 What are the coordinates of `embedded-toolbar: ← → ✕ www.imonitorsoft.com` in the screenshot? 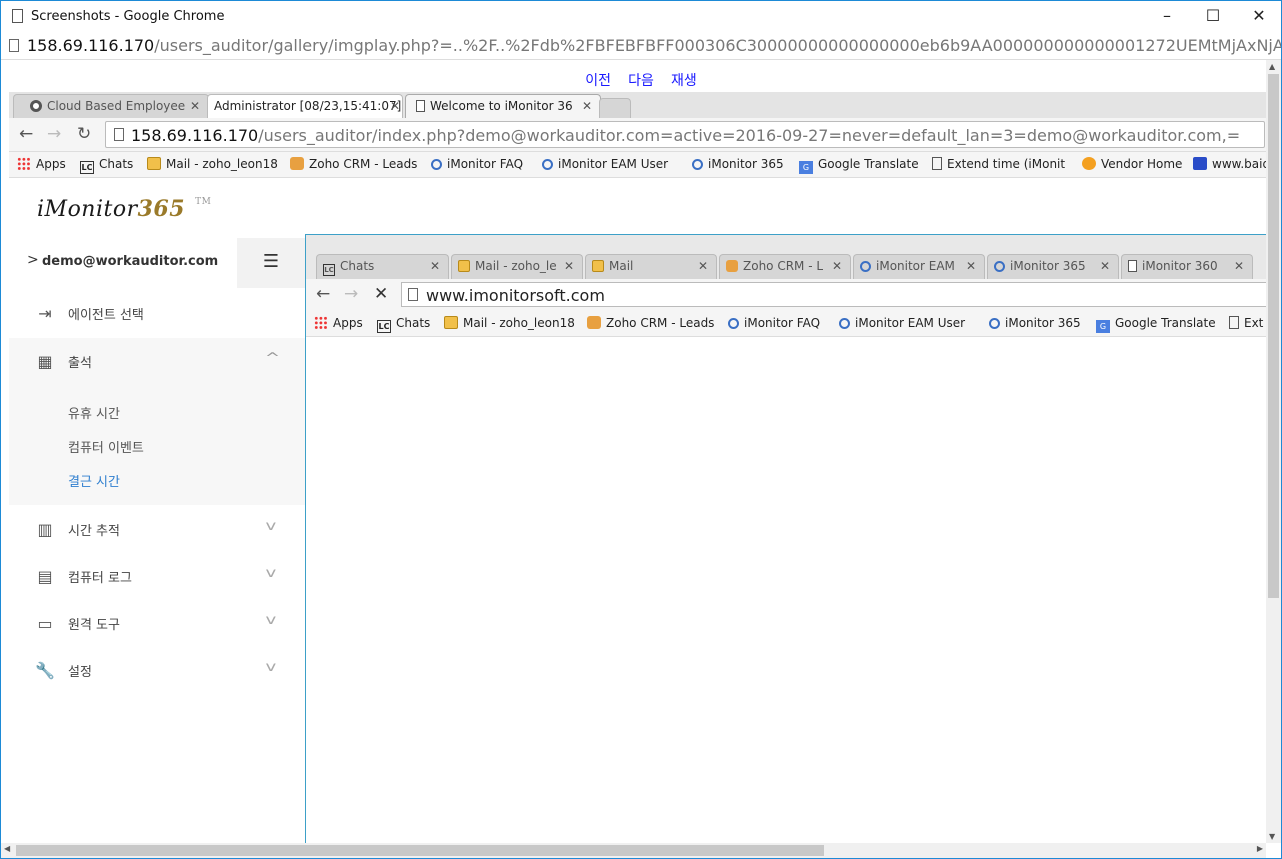 It's located at (786, 295).